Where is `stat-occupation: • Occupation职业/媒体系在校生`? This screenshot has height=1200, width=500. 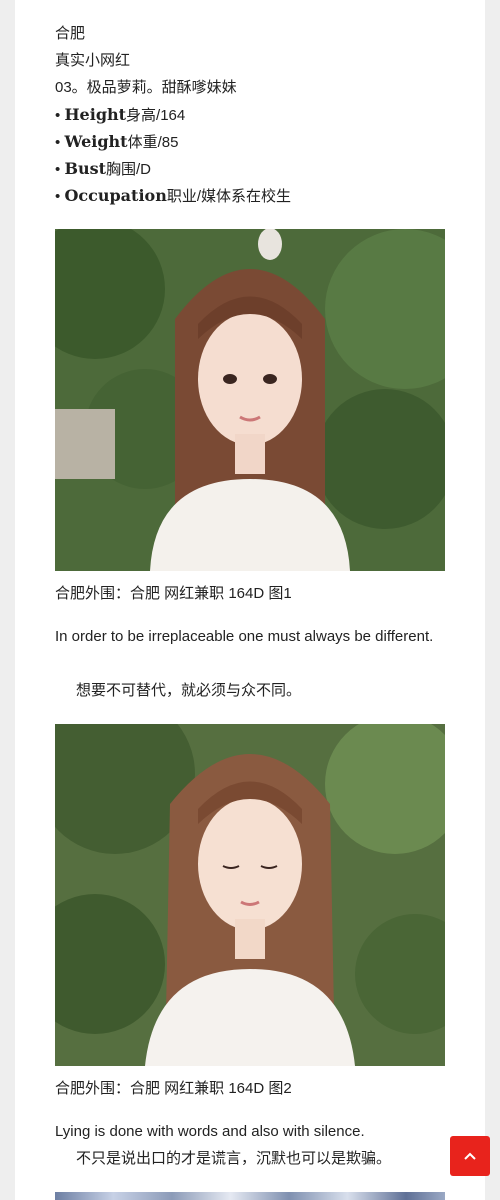 stat-occupation: • Occupation职业/媒体系在校生 is located at coordinates (173, 196).